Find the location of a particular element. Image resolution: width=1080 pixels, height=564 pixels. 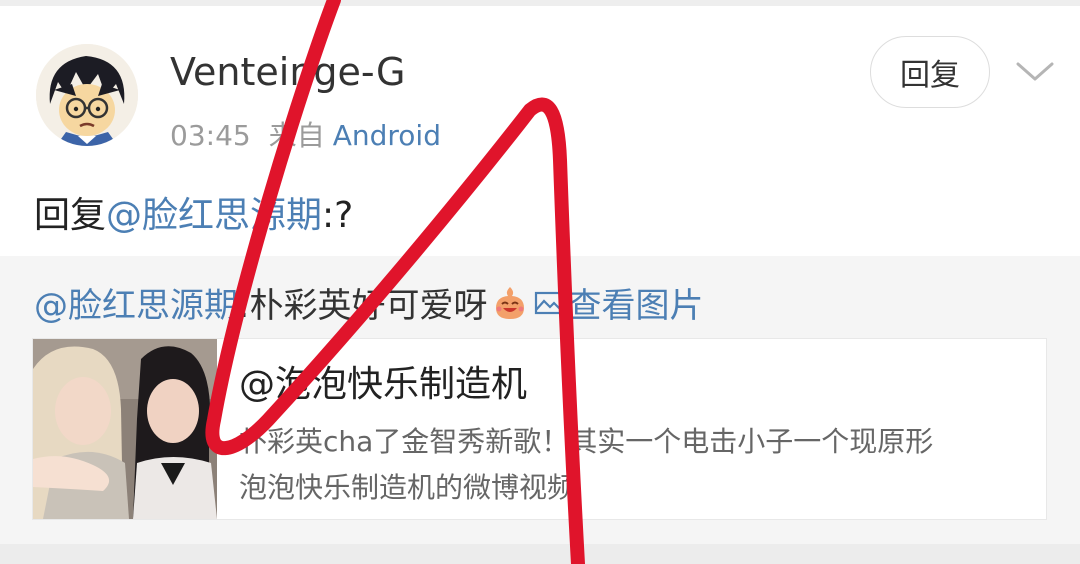

quoted-mention-link: @脸红思源期 is located at coordinates (136, 302).